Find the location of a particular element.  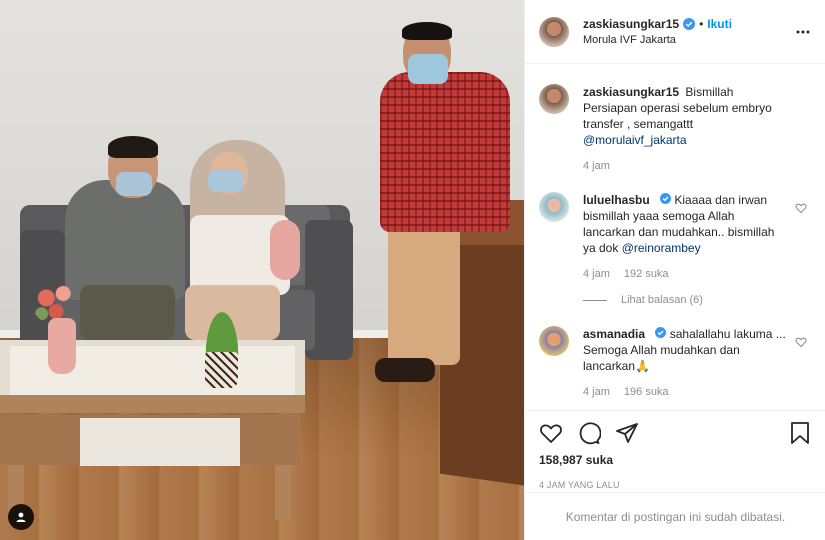

caption-username: zaskiasungkar15 is located at coordinates (631, 92).